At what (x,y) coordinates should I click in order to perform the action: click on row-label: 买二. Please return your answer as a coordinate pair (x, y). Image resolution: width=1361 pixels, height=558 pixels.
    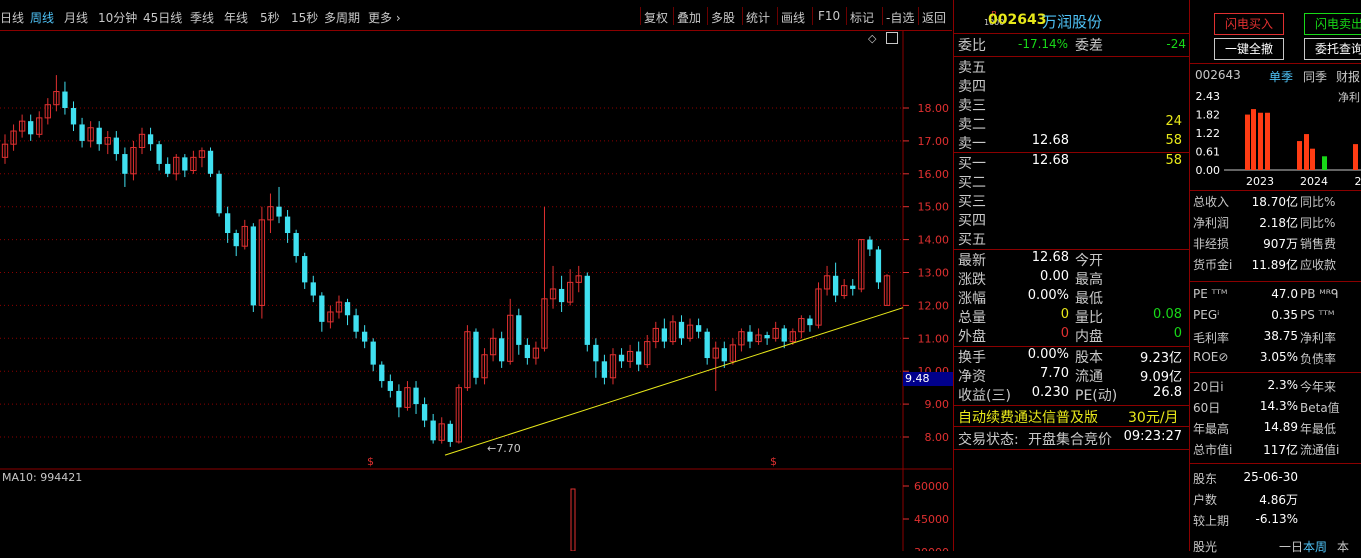
    Looking at the image, I should click on (972, 182).